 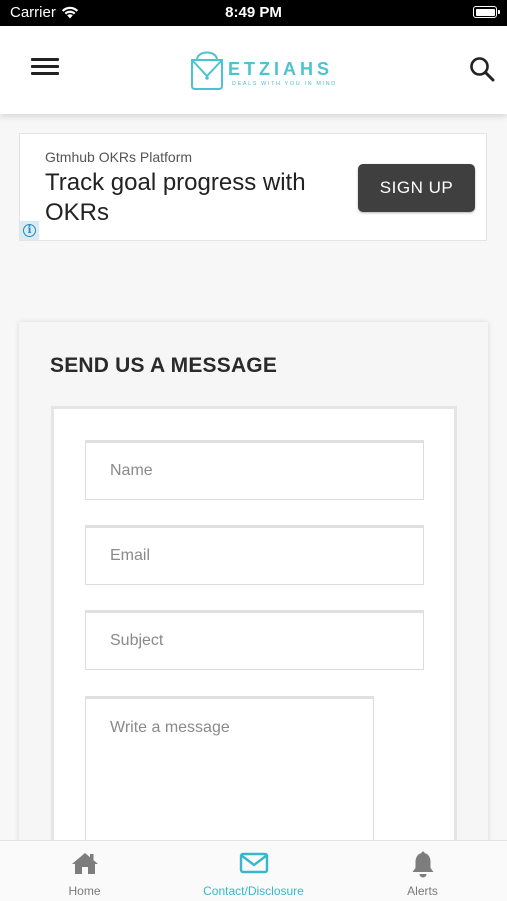 I want to click on metziahs-logo: ETZIAHS DEALS WITH YOU IN MIND, so click(x=273, y=70).